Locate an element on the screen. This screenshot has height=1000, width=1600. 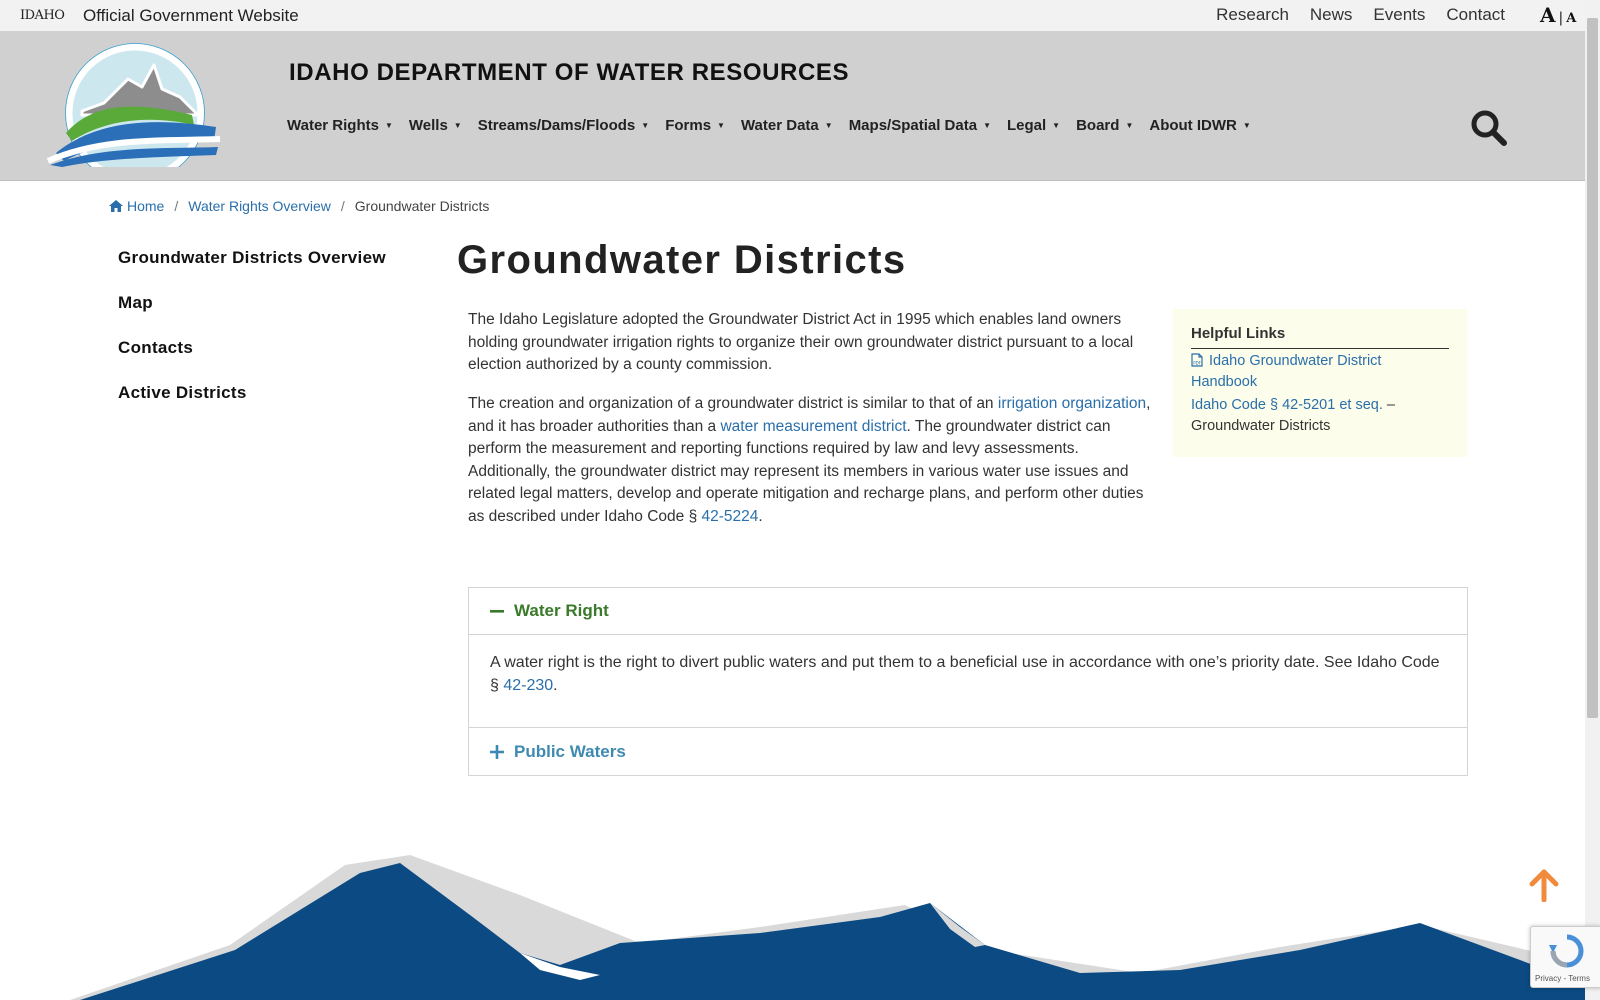
nav-label: Water Rights is located at coordinates (333, 125).